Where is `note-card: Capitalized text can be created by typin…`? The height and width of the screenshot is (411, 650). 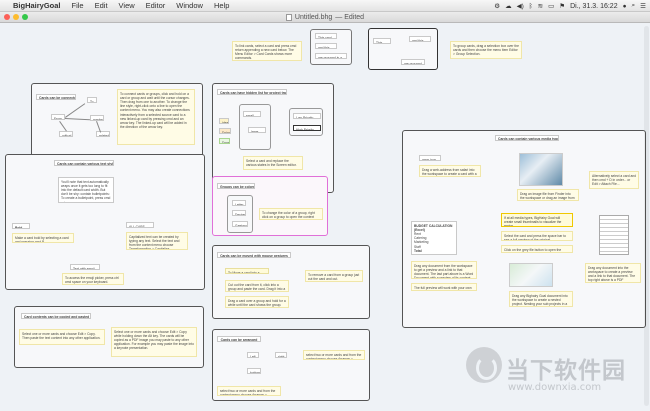 note-card: Capitalized text can be created by typin… is located at coordinates (157, 241).